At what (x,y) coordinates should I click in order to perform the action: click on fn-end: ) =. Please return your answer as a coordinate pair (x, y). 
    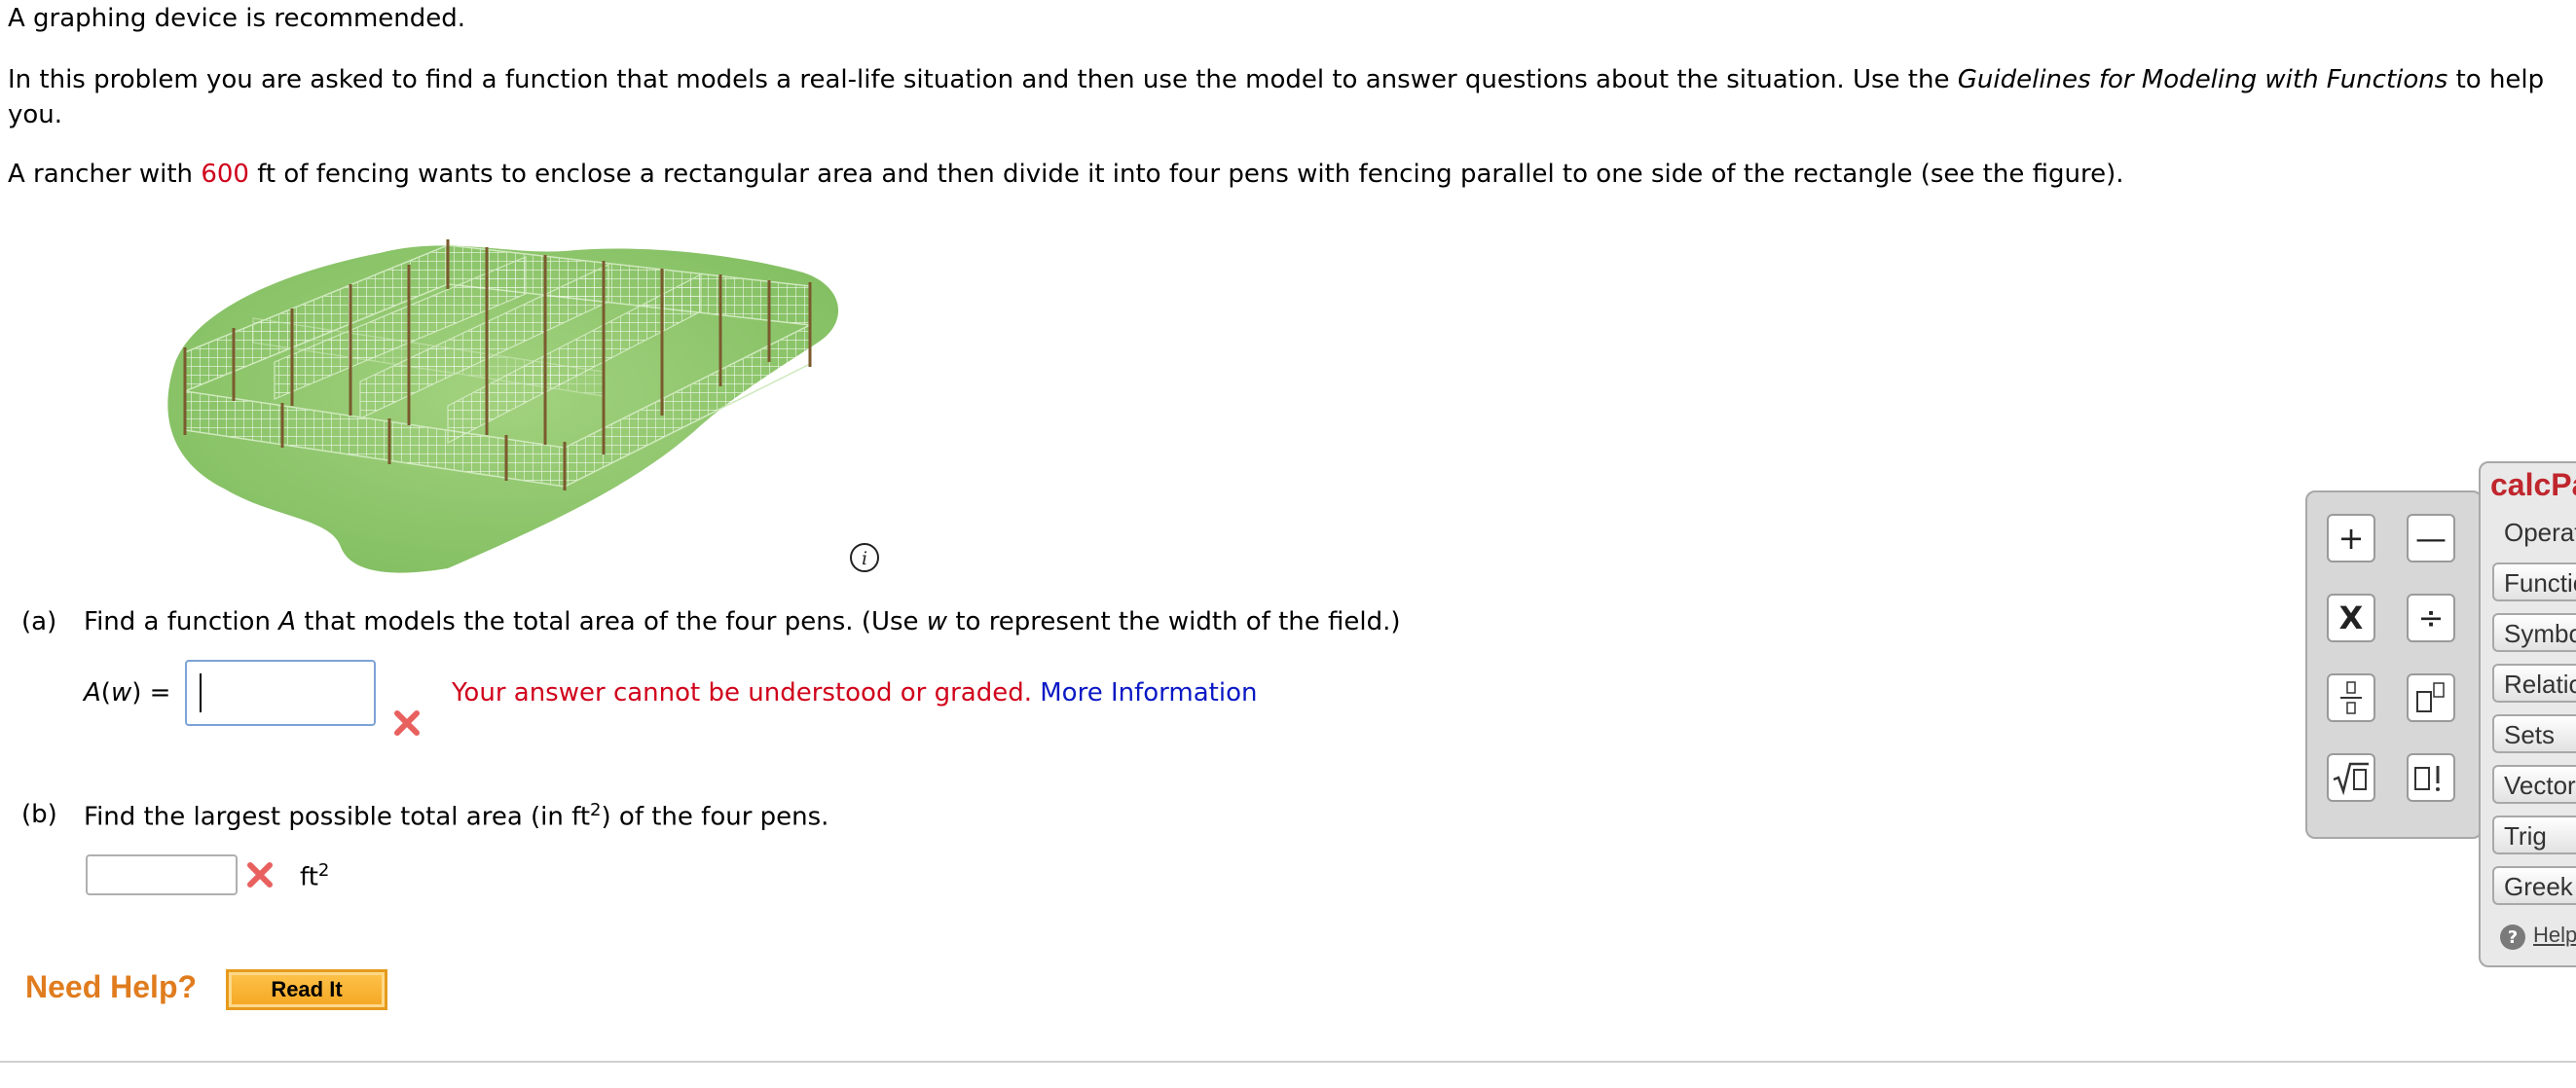
    Looking at the image, I should click on (151, 692).